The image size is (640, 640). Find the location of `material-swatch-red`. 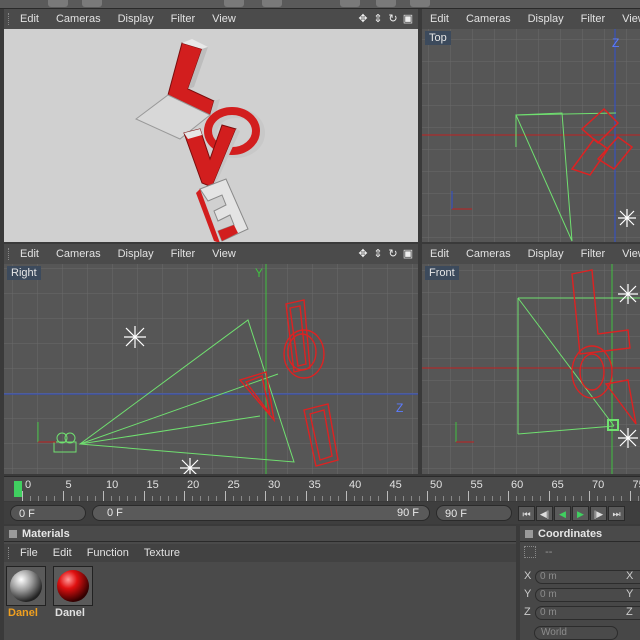

material-swatch-red is located at coordinates (73, 586).